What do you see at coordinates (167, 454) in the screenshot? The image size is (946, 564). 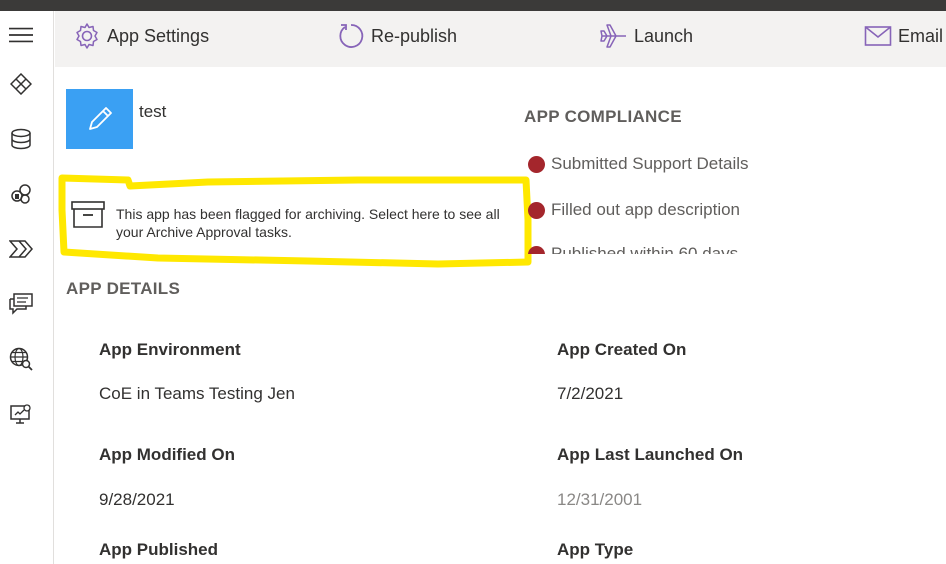 I see `modified-on-label: App Modified On` at bounding box center [167, 454].